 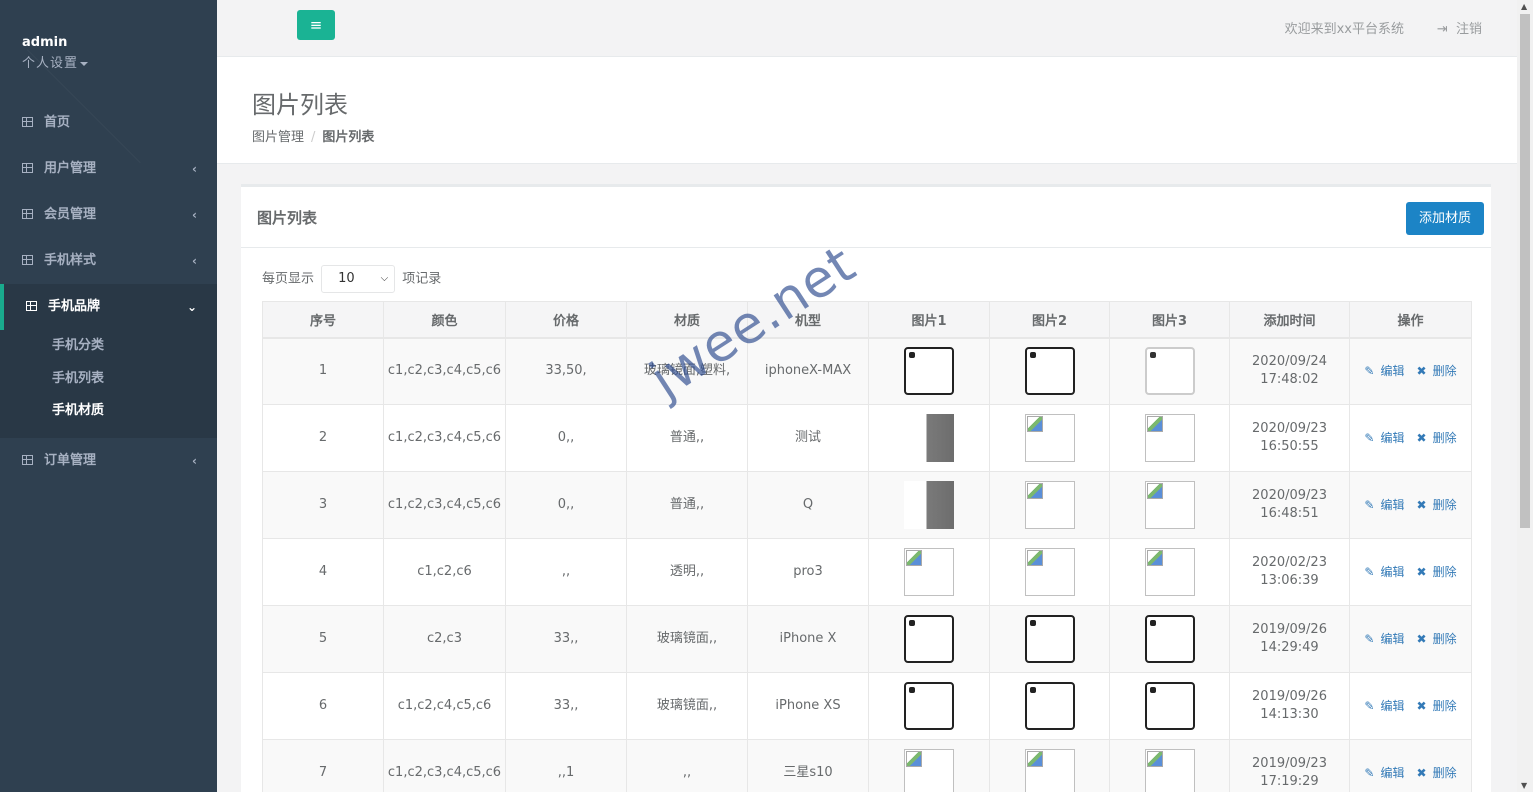 What do you see at coordinates (108, 261) in the screenshot?
I see `sidebar-item-phone-style: 手机样式 ‹` at bounding box center [108, 261].